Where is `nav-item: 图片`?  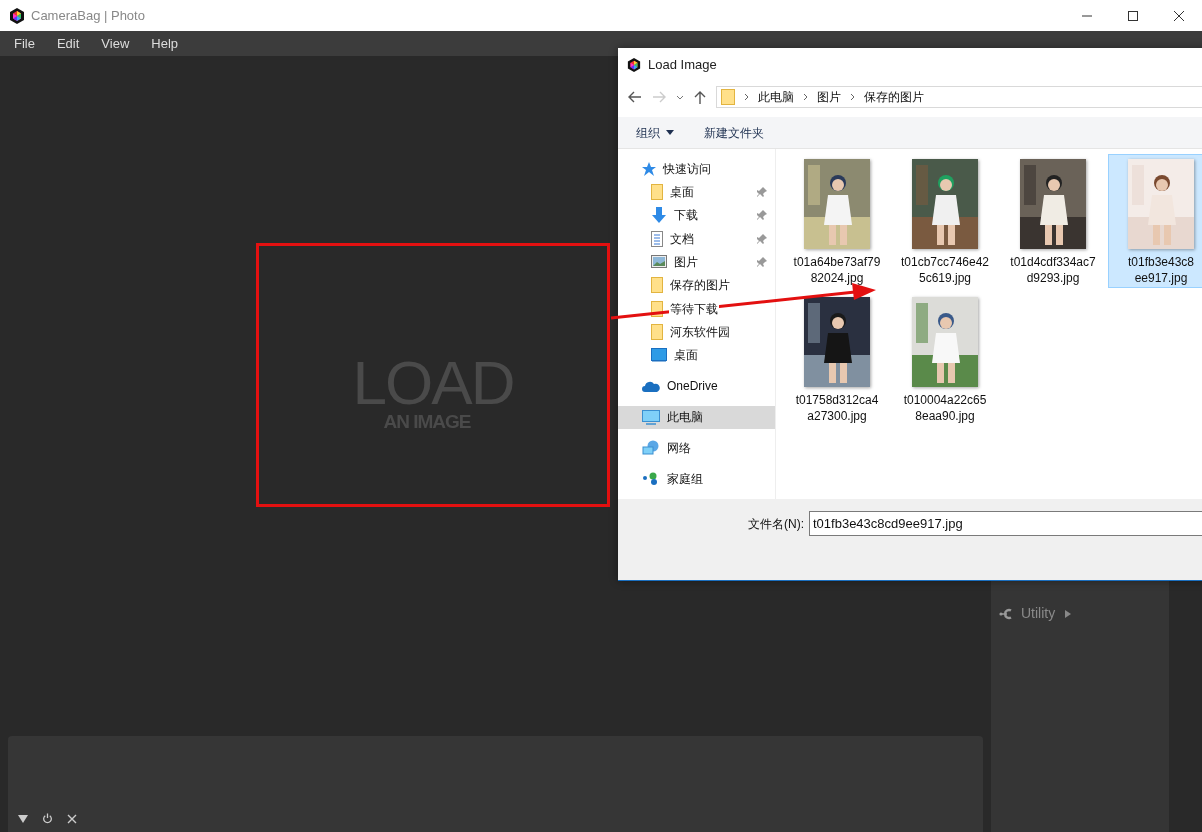
nav-item: 图片 is located at coordinates (696, 262).